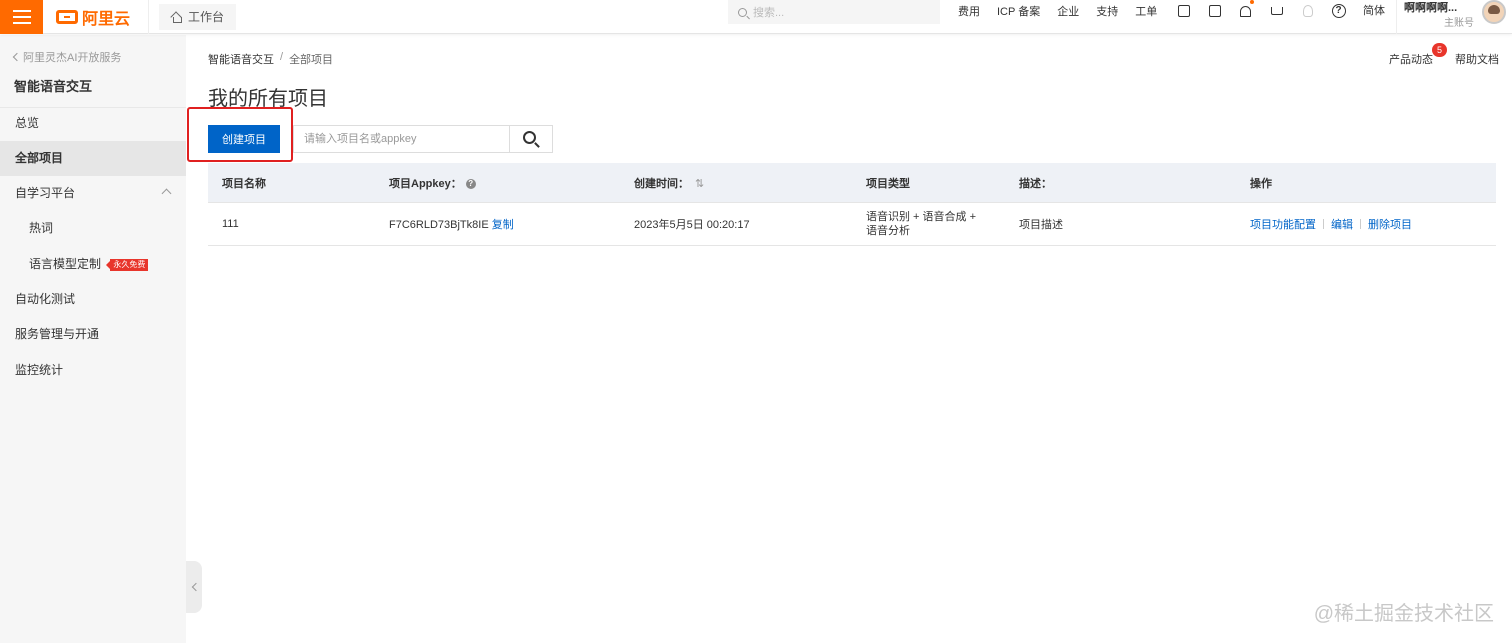 The image size is (1512, 643). I want to click on column-header-label: 创建时间, so click(656, 183).